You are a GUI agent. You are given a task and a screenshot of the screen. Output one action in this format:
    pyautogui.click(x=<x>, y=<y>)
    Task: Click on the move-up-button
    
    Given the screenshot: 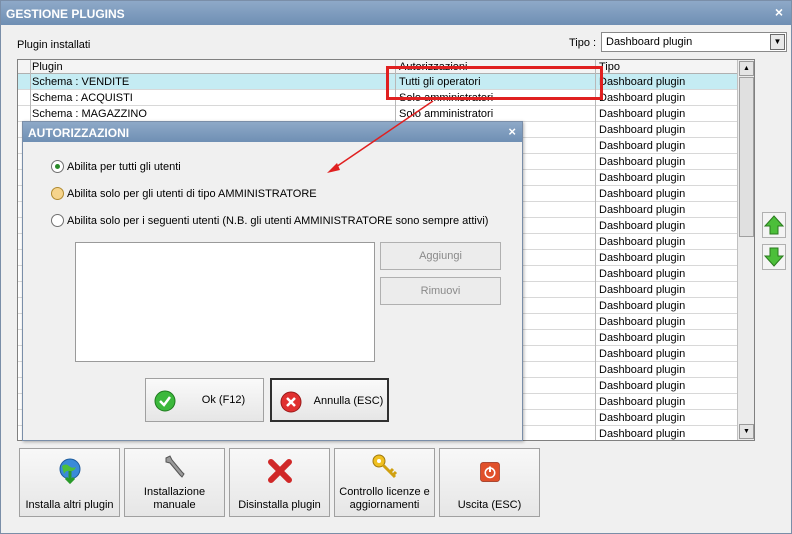 What is the action you would take?
    pyautogui.click(x=774, y=225)
    